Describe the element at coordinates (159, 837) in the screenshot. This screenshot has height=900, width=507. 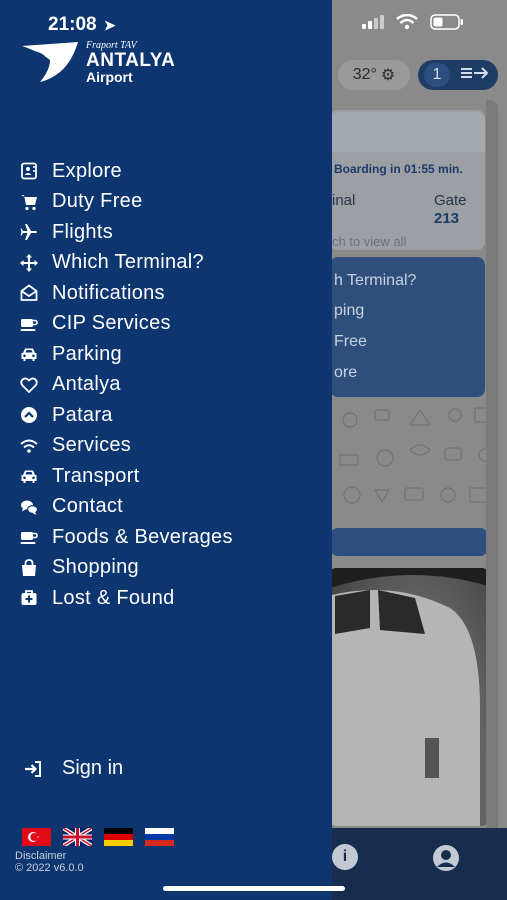
I see `russian-flag-icon` at that location.